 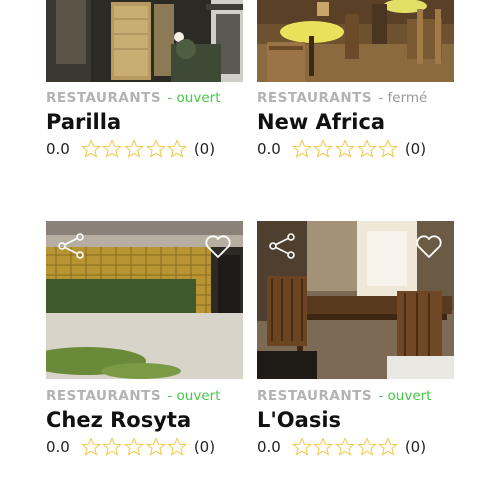 What do you see at coordinates (403, 98) in the screenshot?
I see `status-label: - fermé` at bounding box center [403, 98].